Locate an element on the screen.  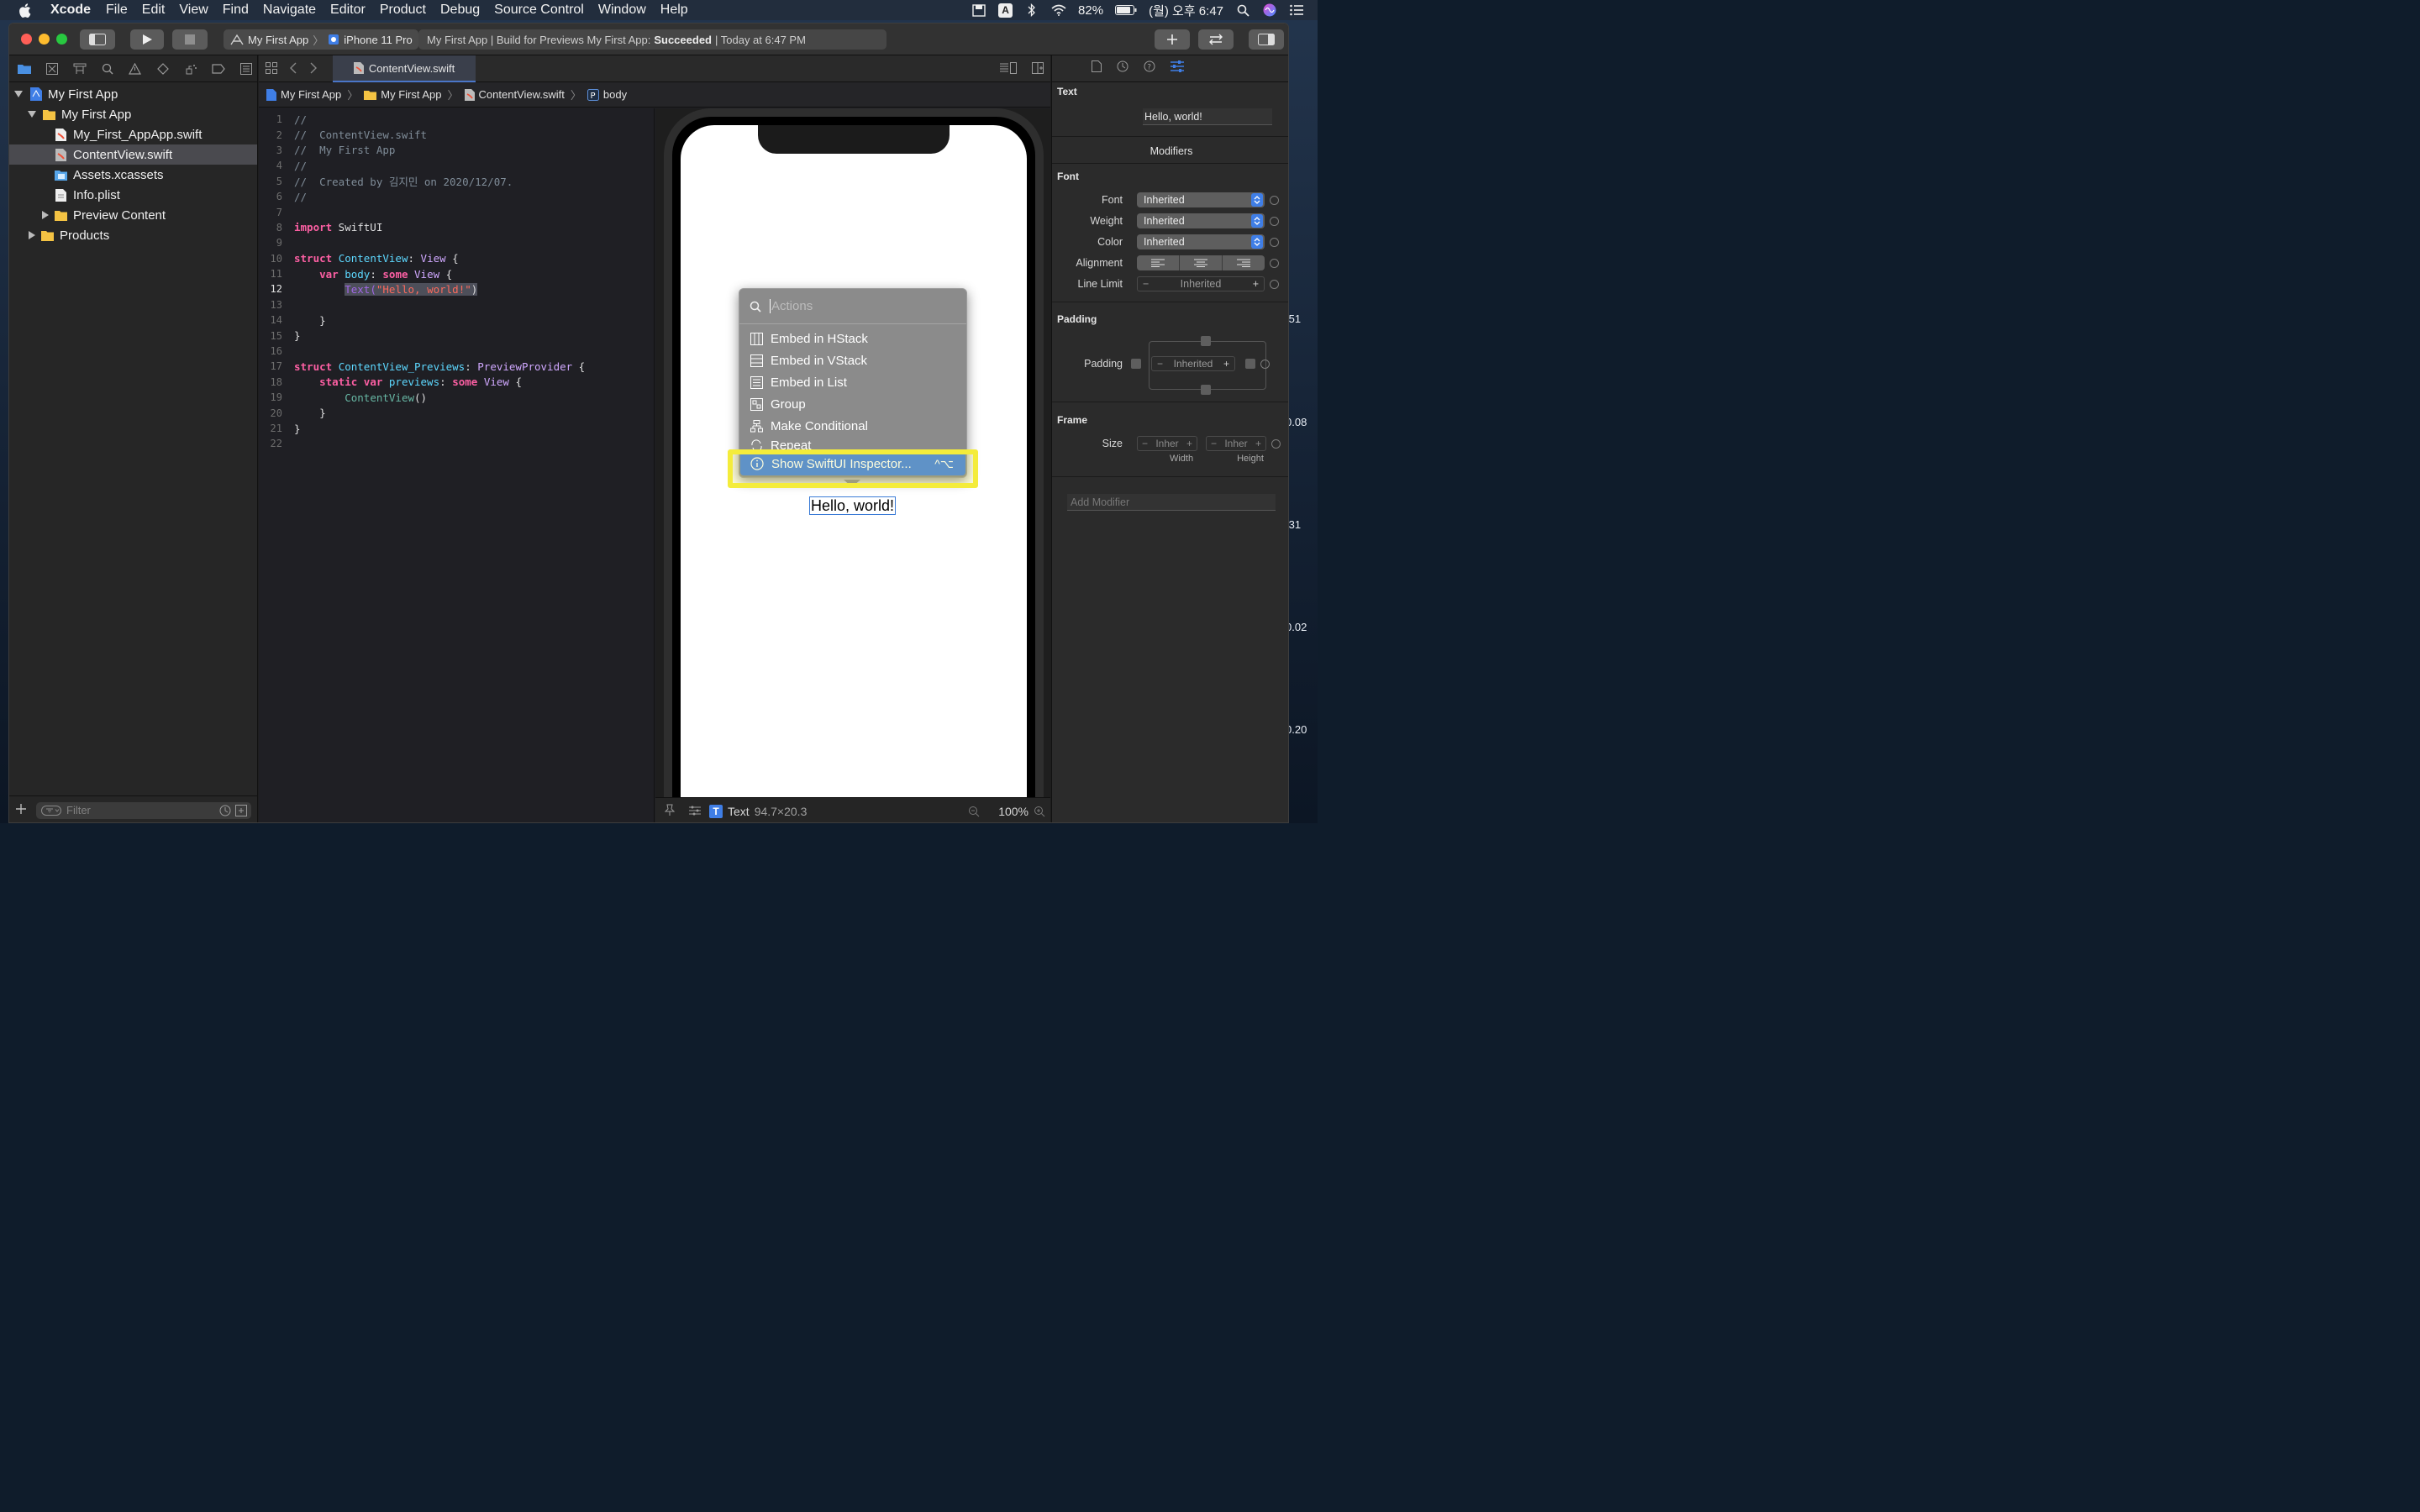
disclosure-closed-icon is located at coordinates (45, 215).